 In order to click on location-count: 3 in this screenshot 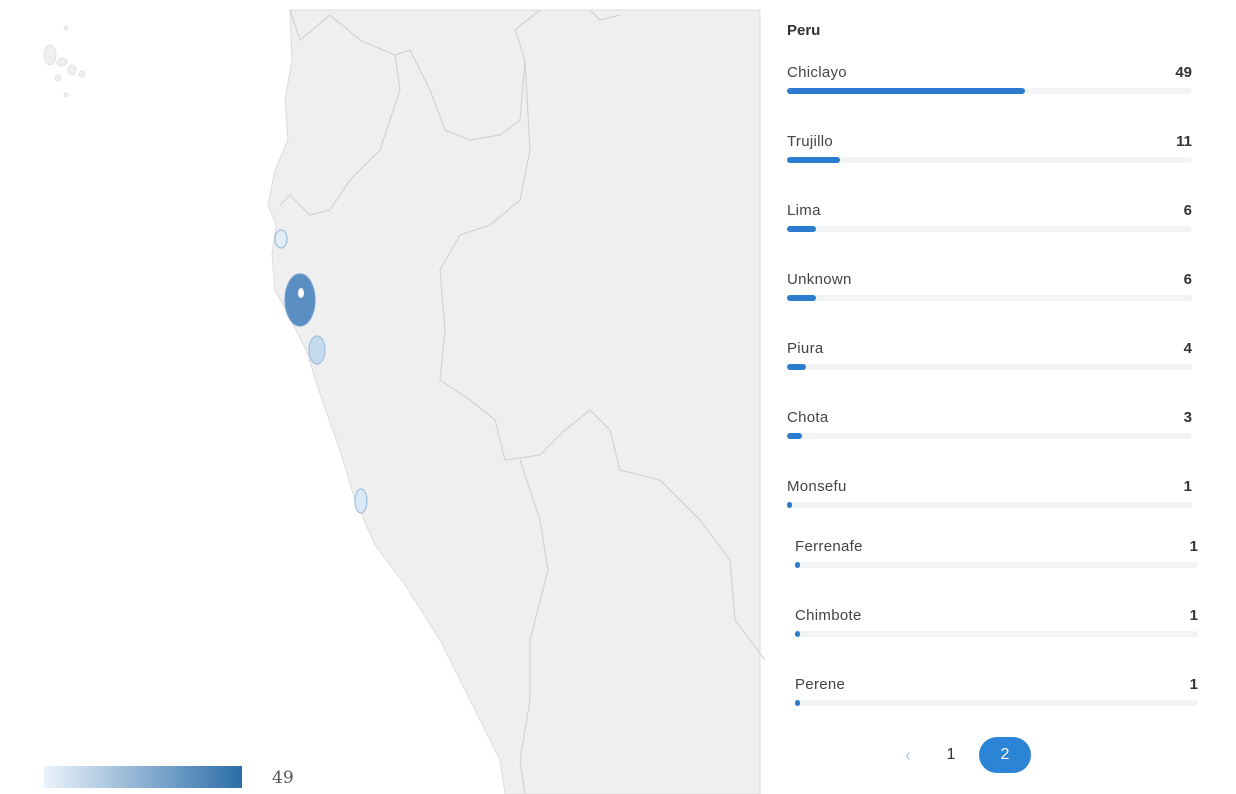, I will do `click(1187, 417)`.